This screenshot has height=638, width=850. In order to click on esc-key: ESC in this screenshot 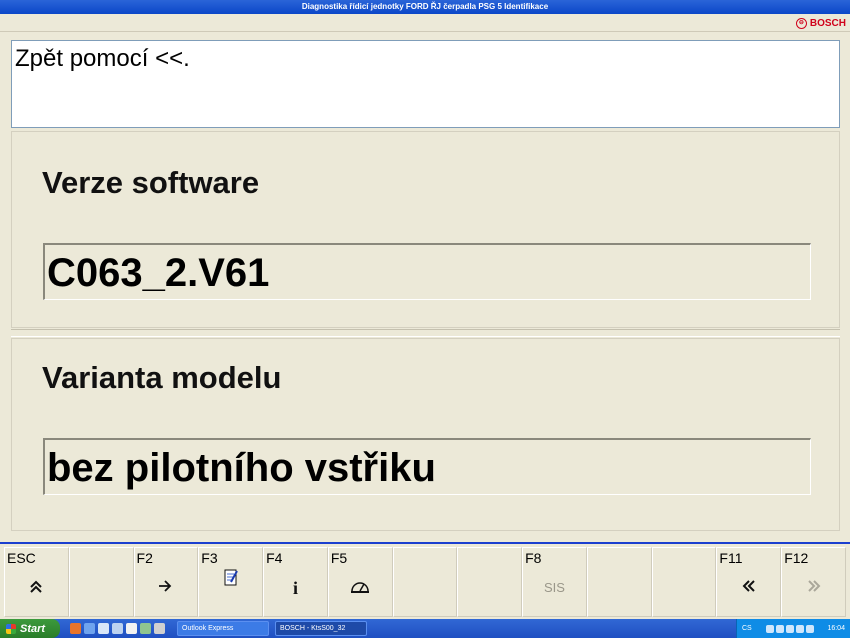, I will do `click(36, 582)`.